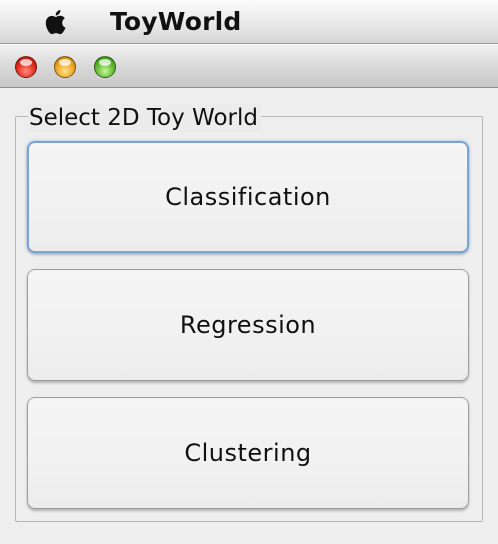  Describe the element at coordinates (26, 67) in the screenshot. I see `close-window-button` at that location.